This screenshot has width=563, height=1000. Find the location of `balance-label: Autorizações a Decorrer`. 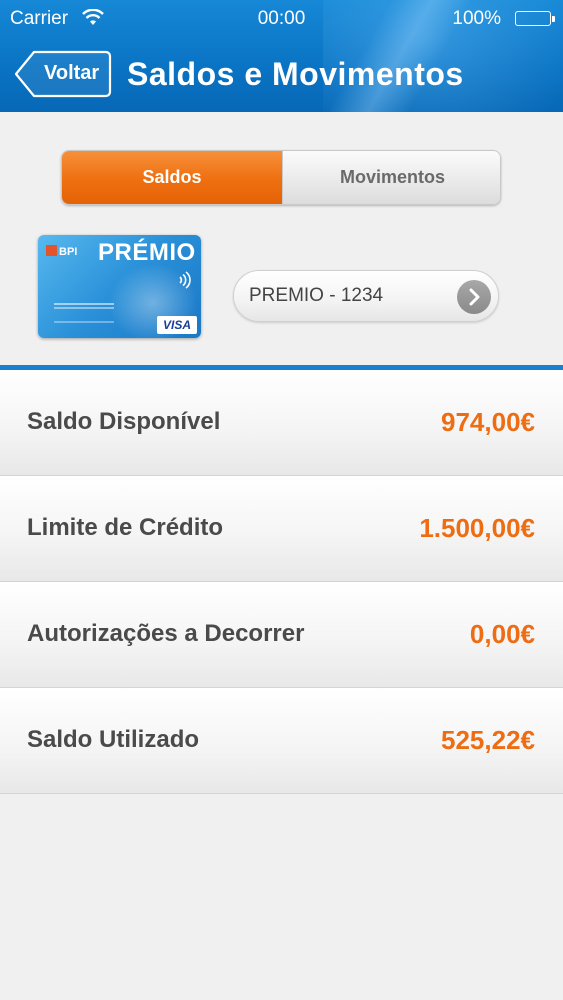

balance-label: Autorizações a Decorrer is located at coordinates (166, 633).